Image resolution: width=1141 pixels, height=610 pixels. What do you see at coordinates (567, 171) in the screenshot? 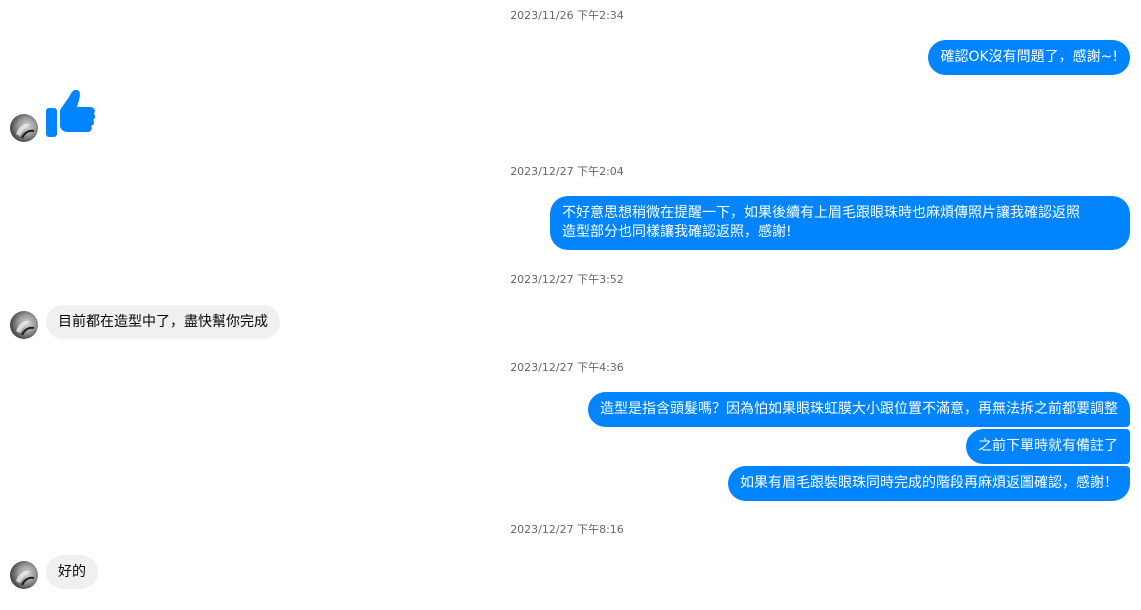
I see `timestamp: 2023/12/27 下午2:04` at bounding box center [567, 171].